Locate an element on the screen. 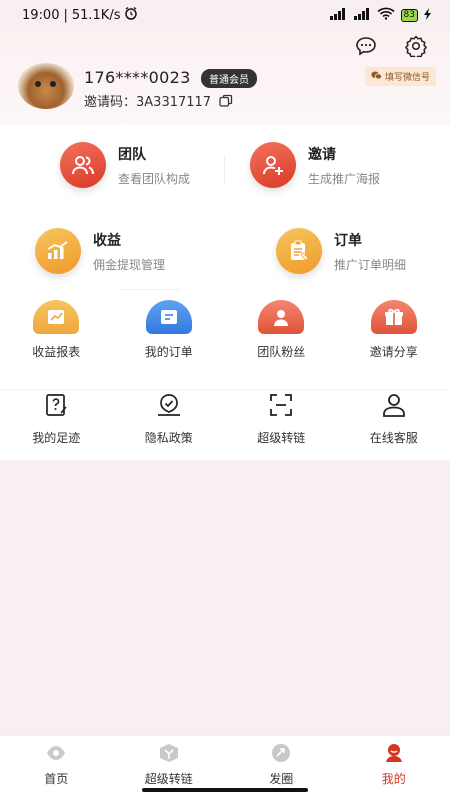 This screenshot has height=800, width=450. invite-title: 邀请 is located at coordinates (322, 154).